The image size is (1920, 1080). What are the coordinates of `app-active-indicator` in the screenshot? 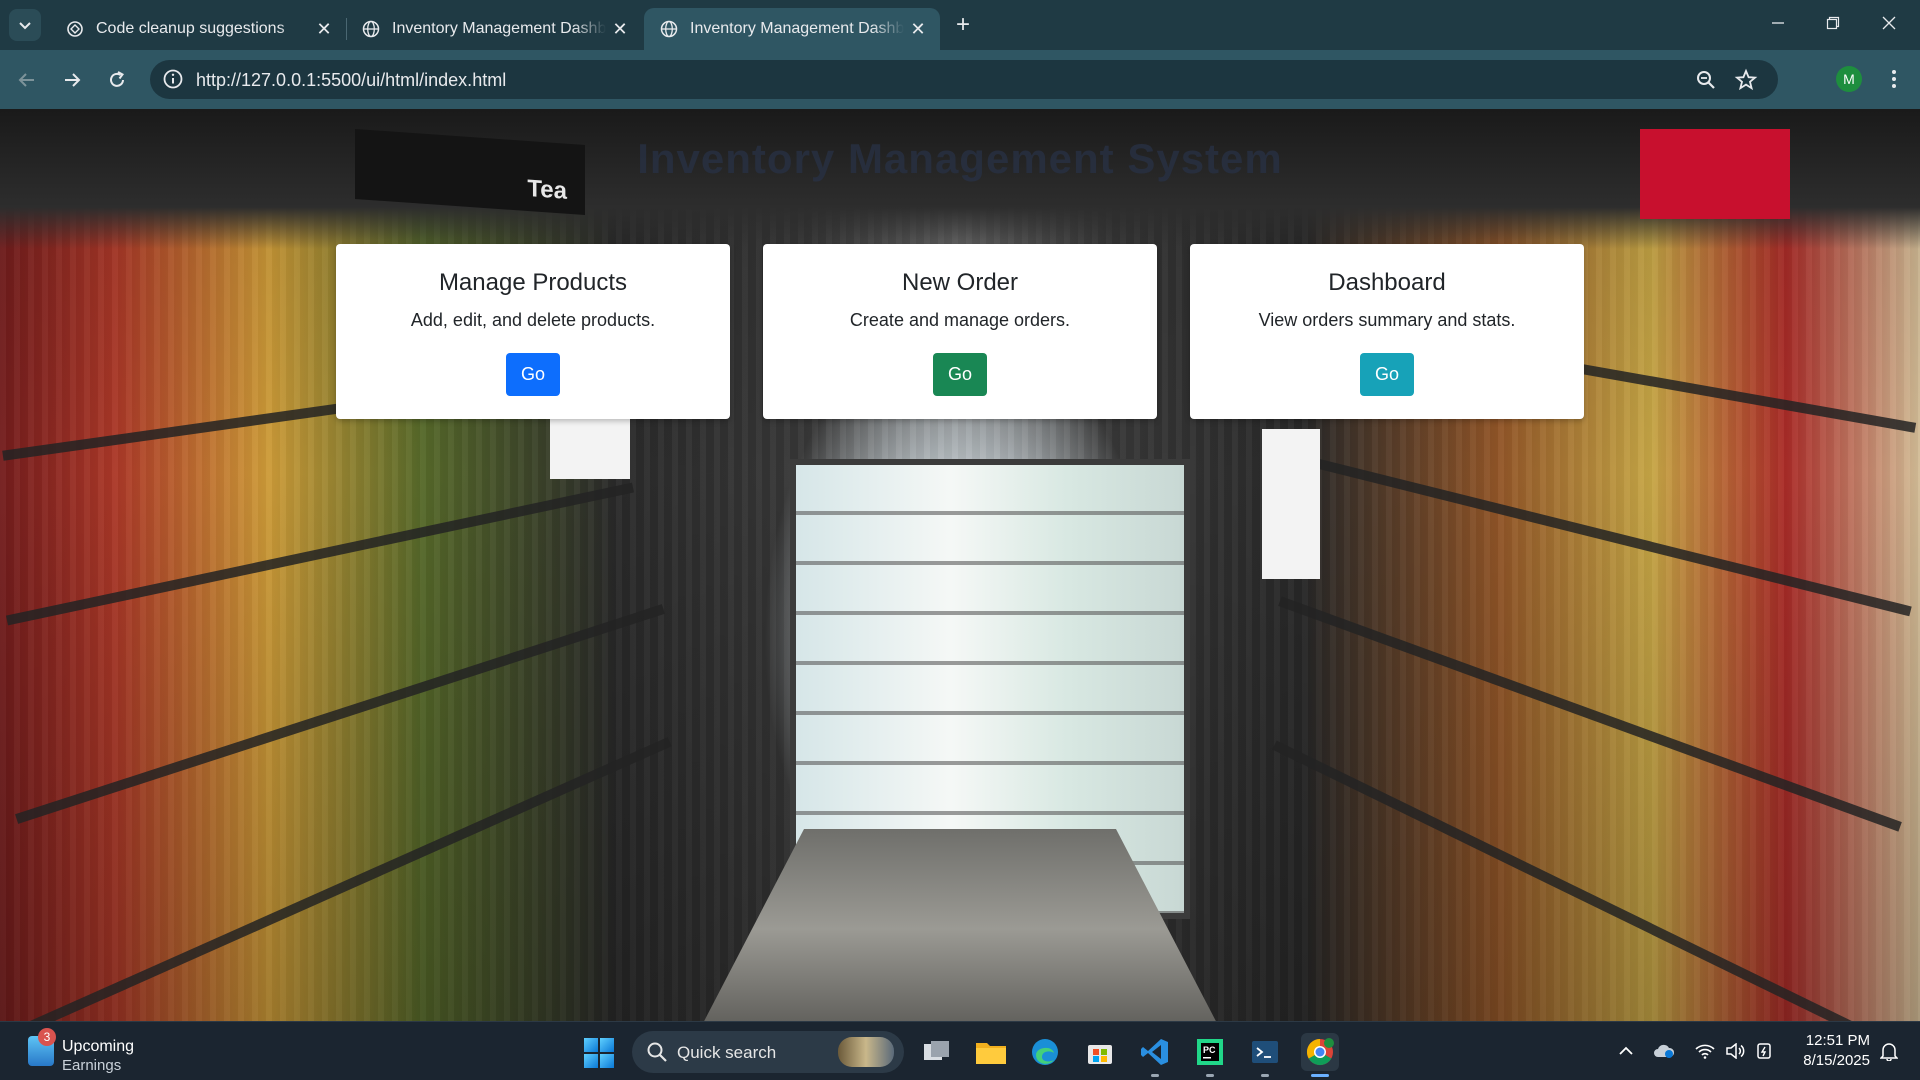 It's located at (1320, 1075).